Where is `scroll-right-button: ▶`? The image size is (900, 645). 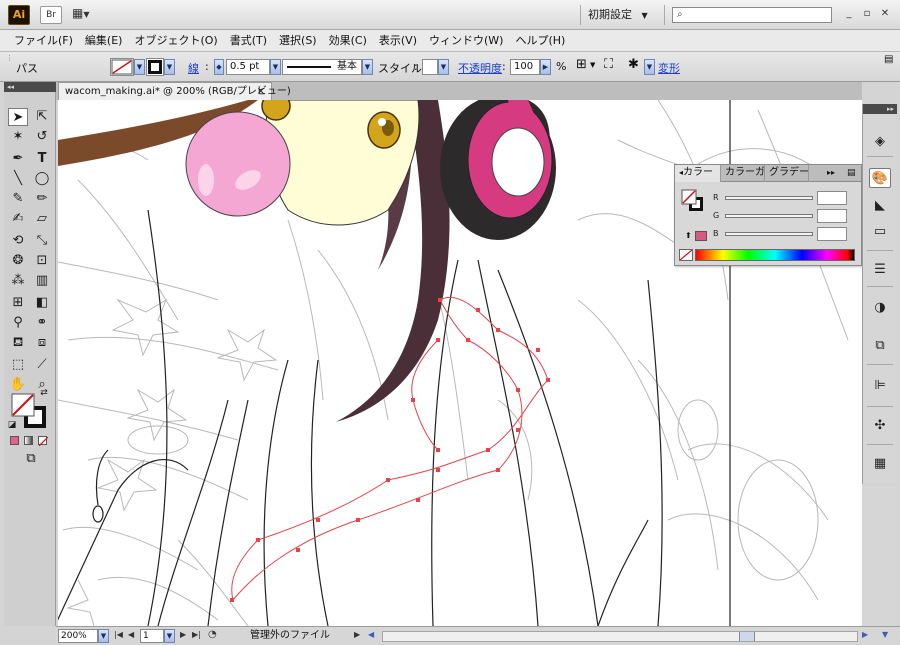 scroll-right-button: ▶ is located at coordinates (865, 634).